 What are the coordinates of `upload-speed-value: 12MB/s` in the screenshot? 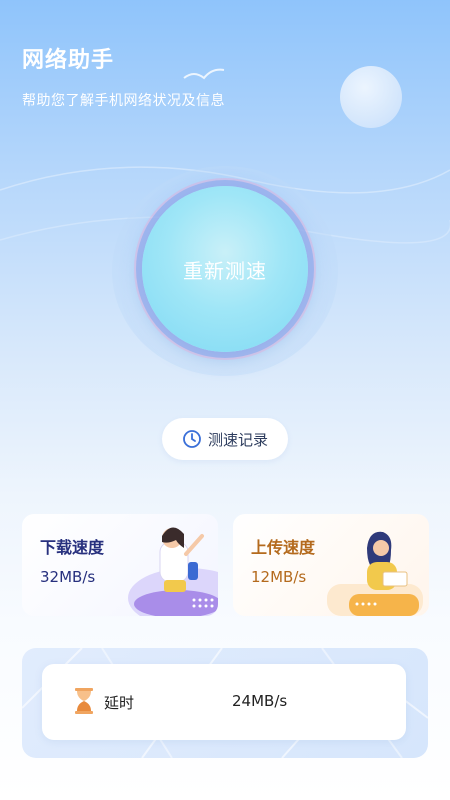 It's located at (279, 577).